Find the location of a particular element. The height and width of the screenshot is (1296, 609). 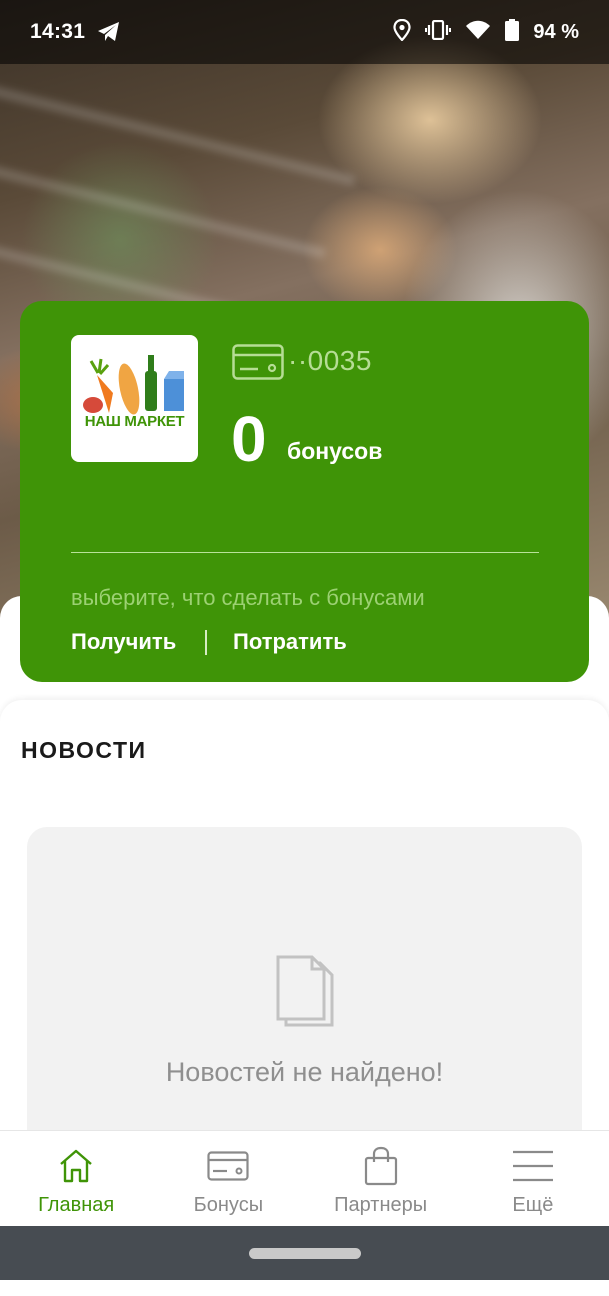

status-bar: 14:31 94 % is located at coordinates (304, 32).